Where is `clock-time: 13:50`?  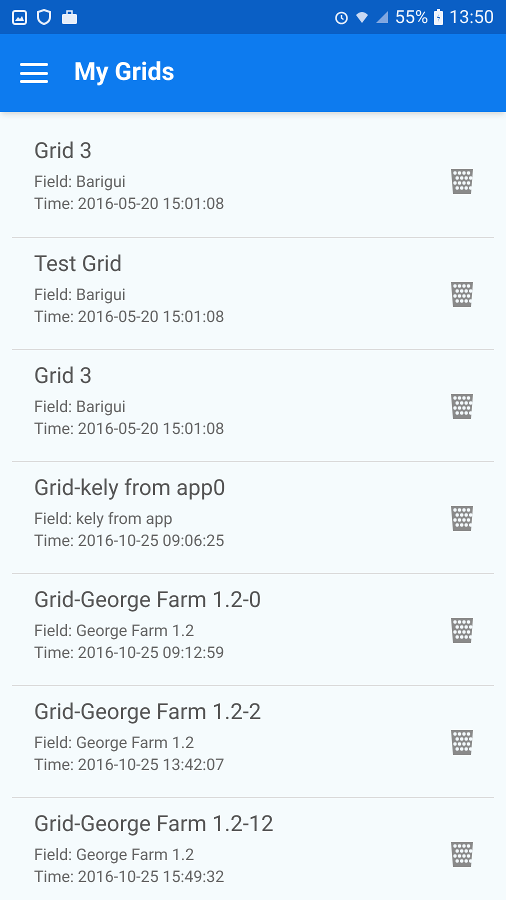 clock-time: 13:50 is located at coordinates (471, 18).